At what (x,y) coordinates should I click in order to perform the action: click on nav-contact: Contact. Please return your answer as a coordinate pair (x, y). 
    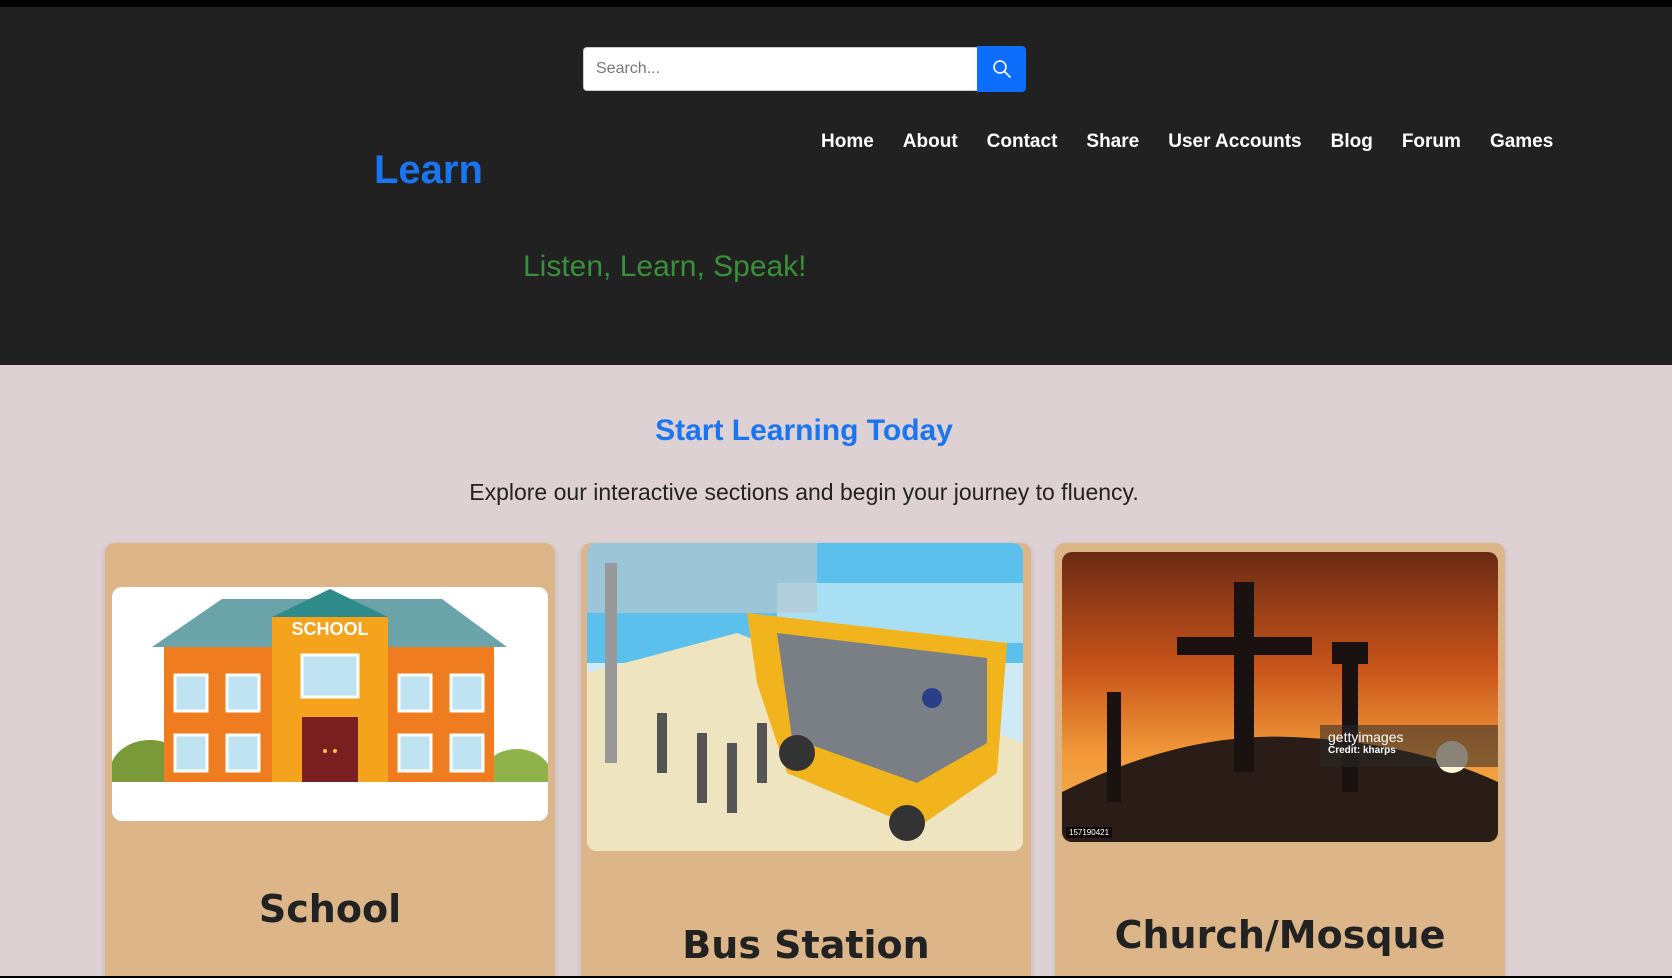
    Looking at the image, I should click on (1022, 142).